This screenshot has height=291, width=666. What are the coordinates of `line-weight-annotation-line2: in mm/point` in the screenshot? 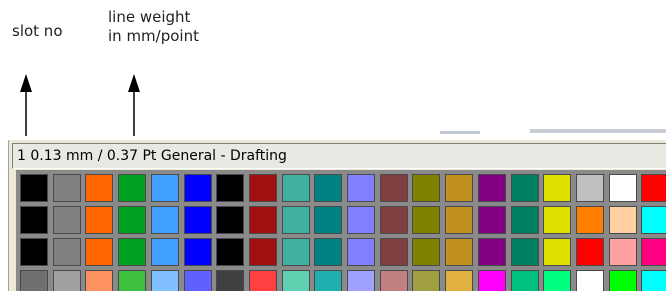 It's located at (153, 36).